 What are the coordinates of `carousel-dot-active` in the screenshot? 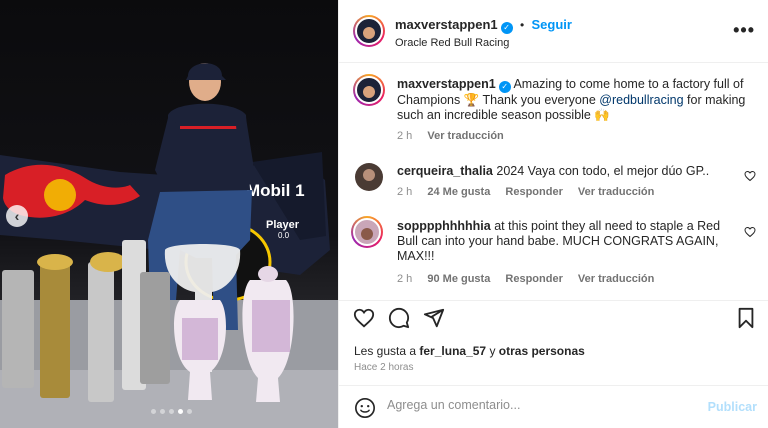 It's located at (180, 411).